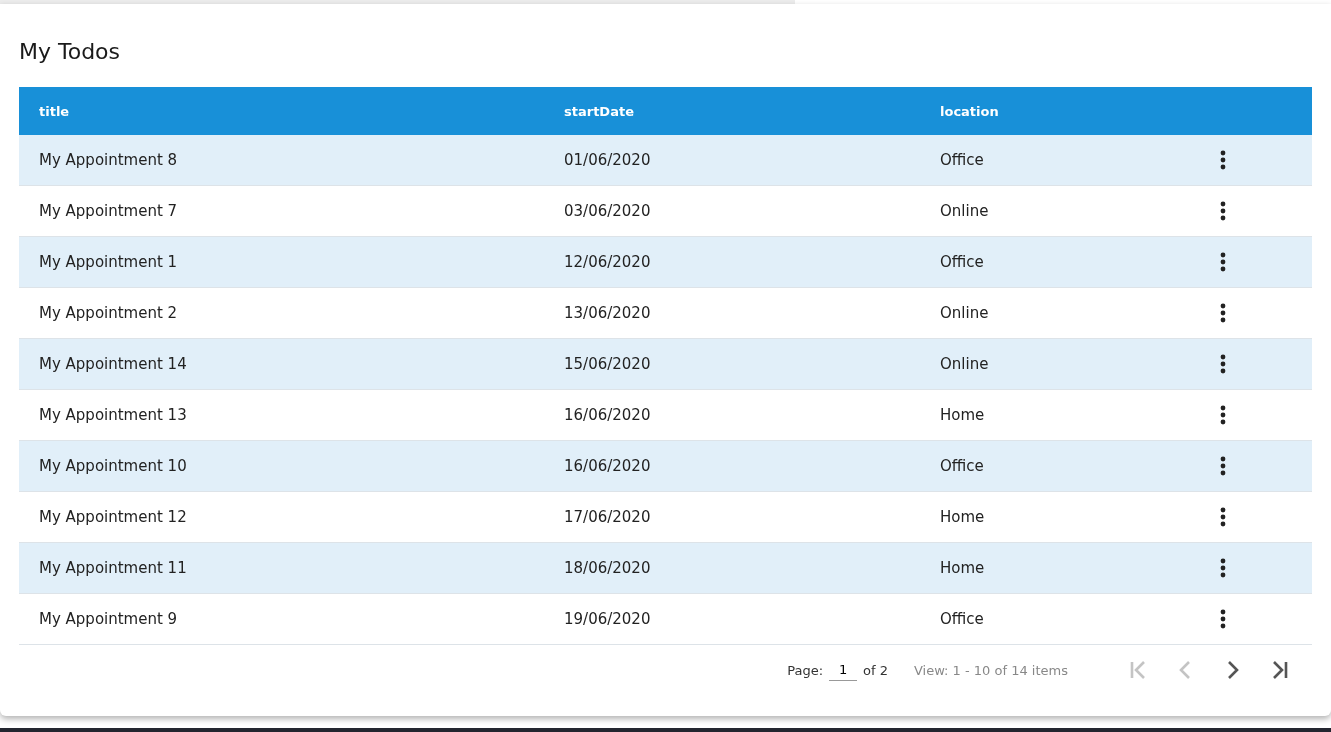 This screenshot has height=732, width=1331. Describe the element at coordinates (113, 568) in the screenshot. I see `table-cell: My Appointment 11` at that location.